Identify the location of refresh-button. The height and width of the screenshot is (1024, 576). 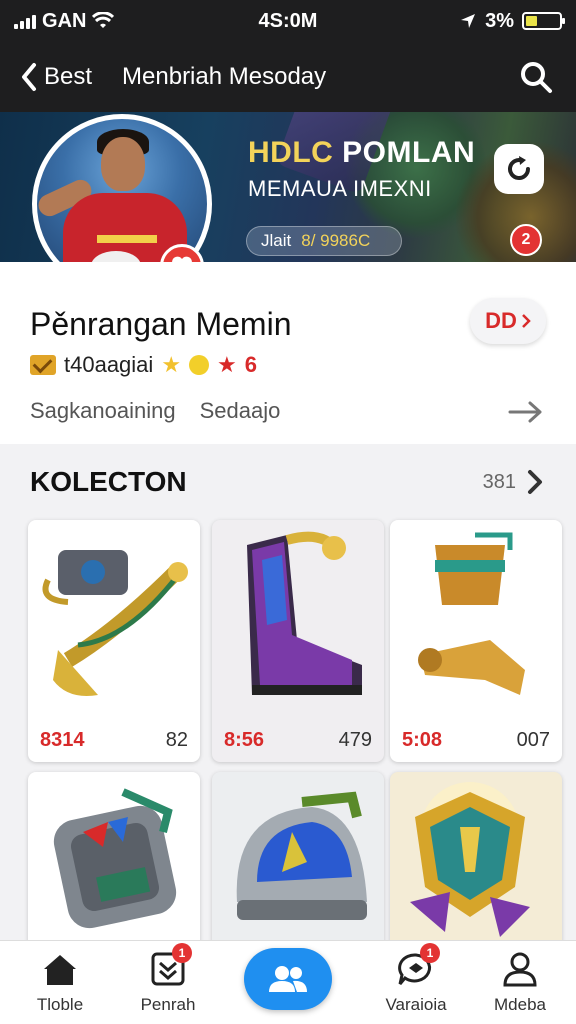
(519, 169).